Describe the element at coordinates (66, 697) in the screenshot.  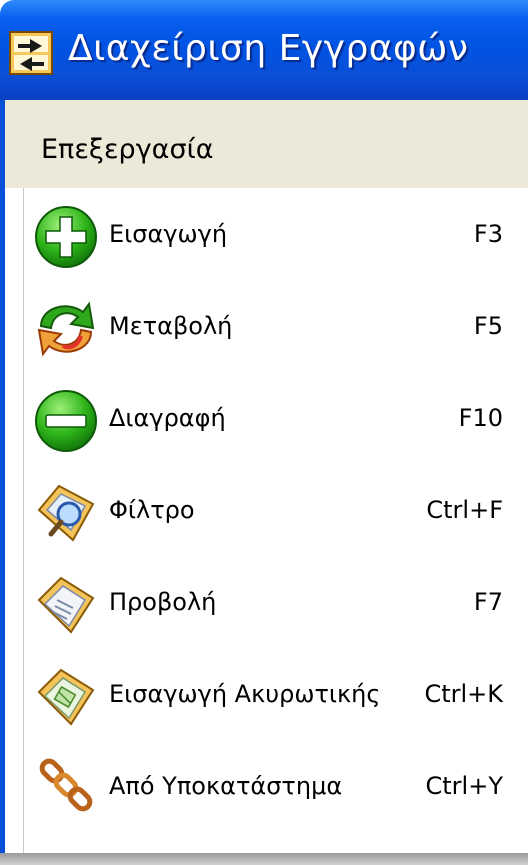
I see `cancel-entry-document-icon` at that location.